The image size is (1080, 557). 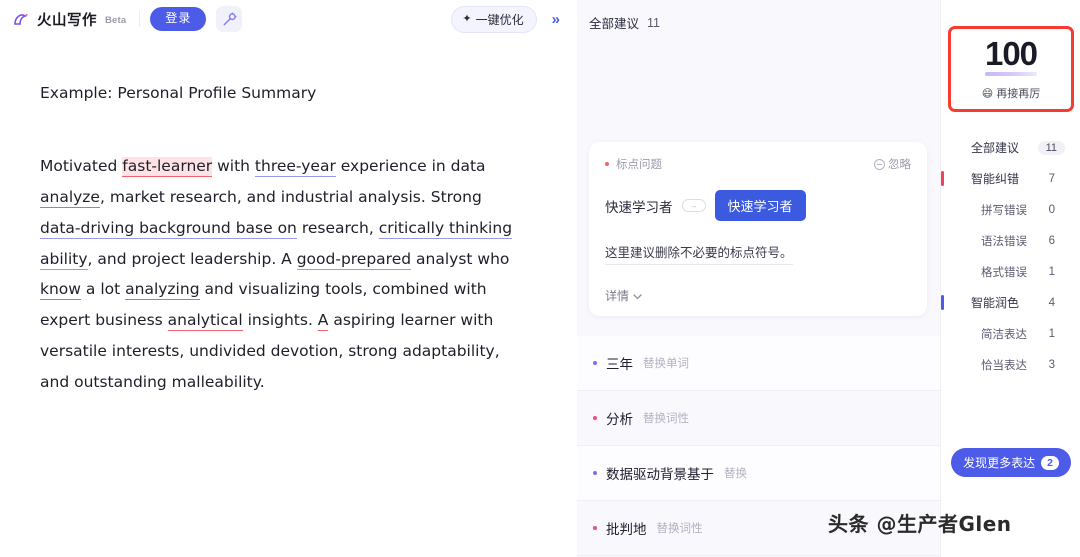 What do you see at coordinates (116, 20) in the screenshot?
I see `beta-badge: Beta` at bounding box center [116, 20].